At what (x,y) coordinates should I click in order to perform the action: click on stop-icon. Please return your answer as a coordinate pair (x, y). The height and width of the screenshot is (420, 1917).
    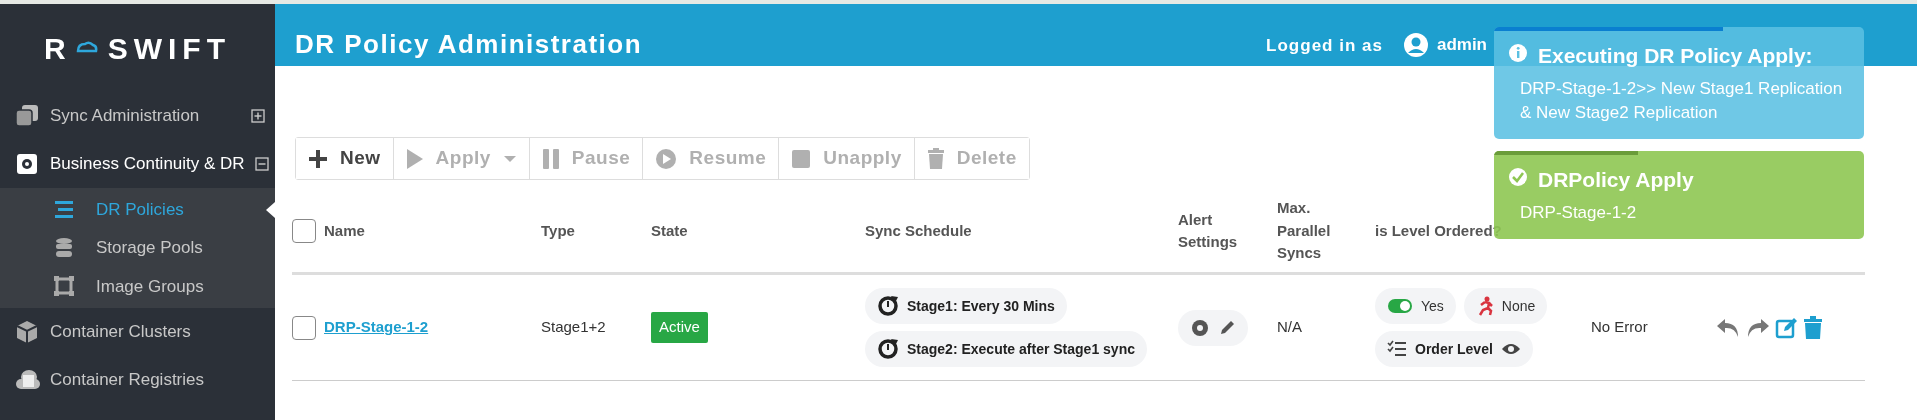
    Looking at the image, I should click on (801, 158).